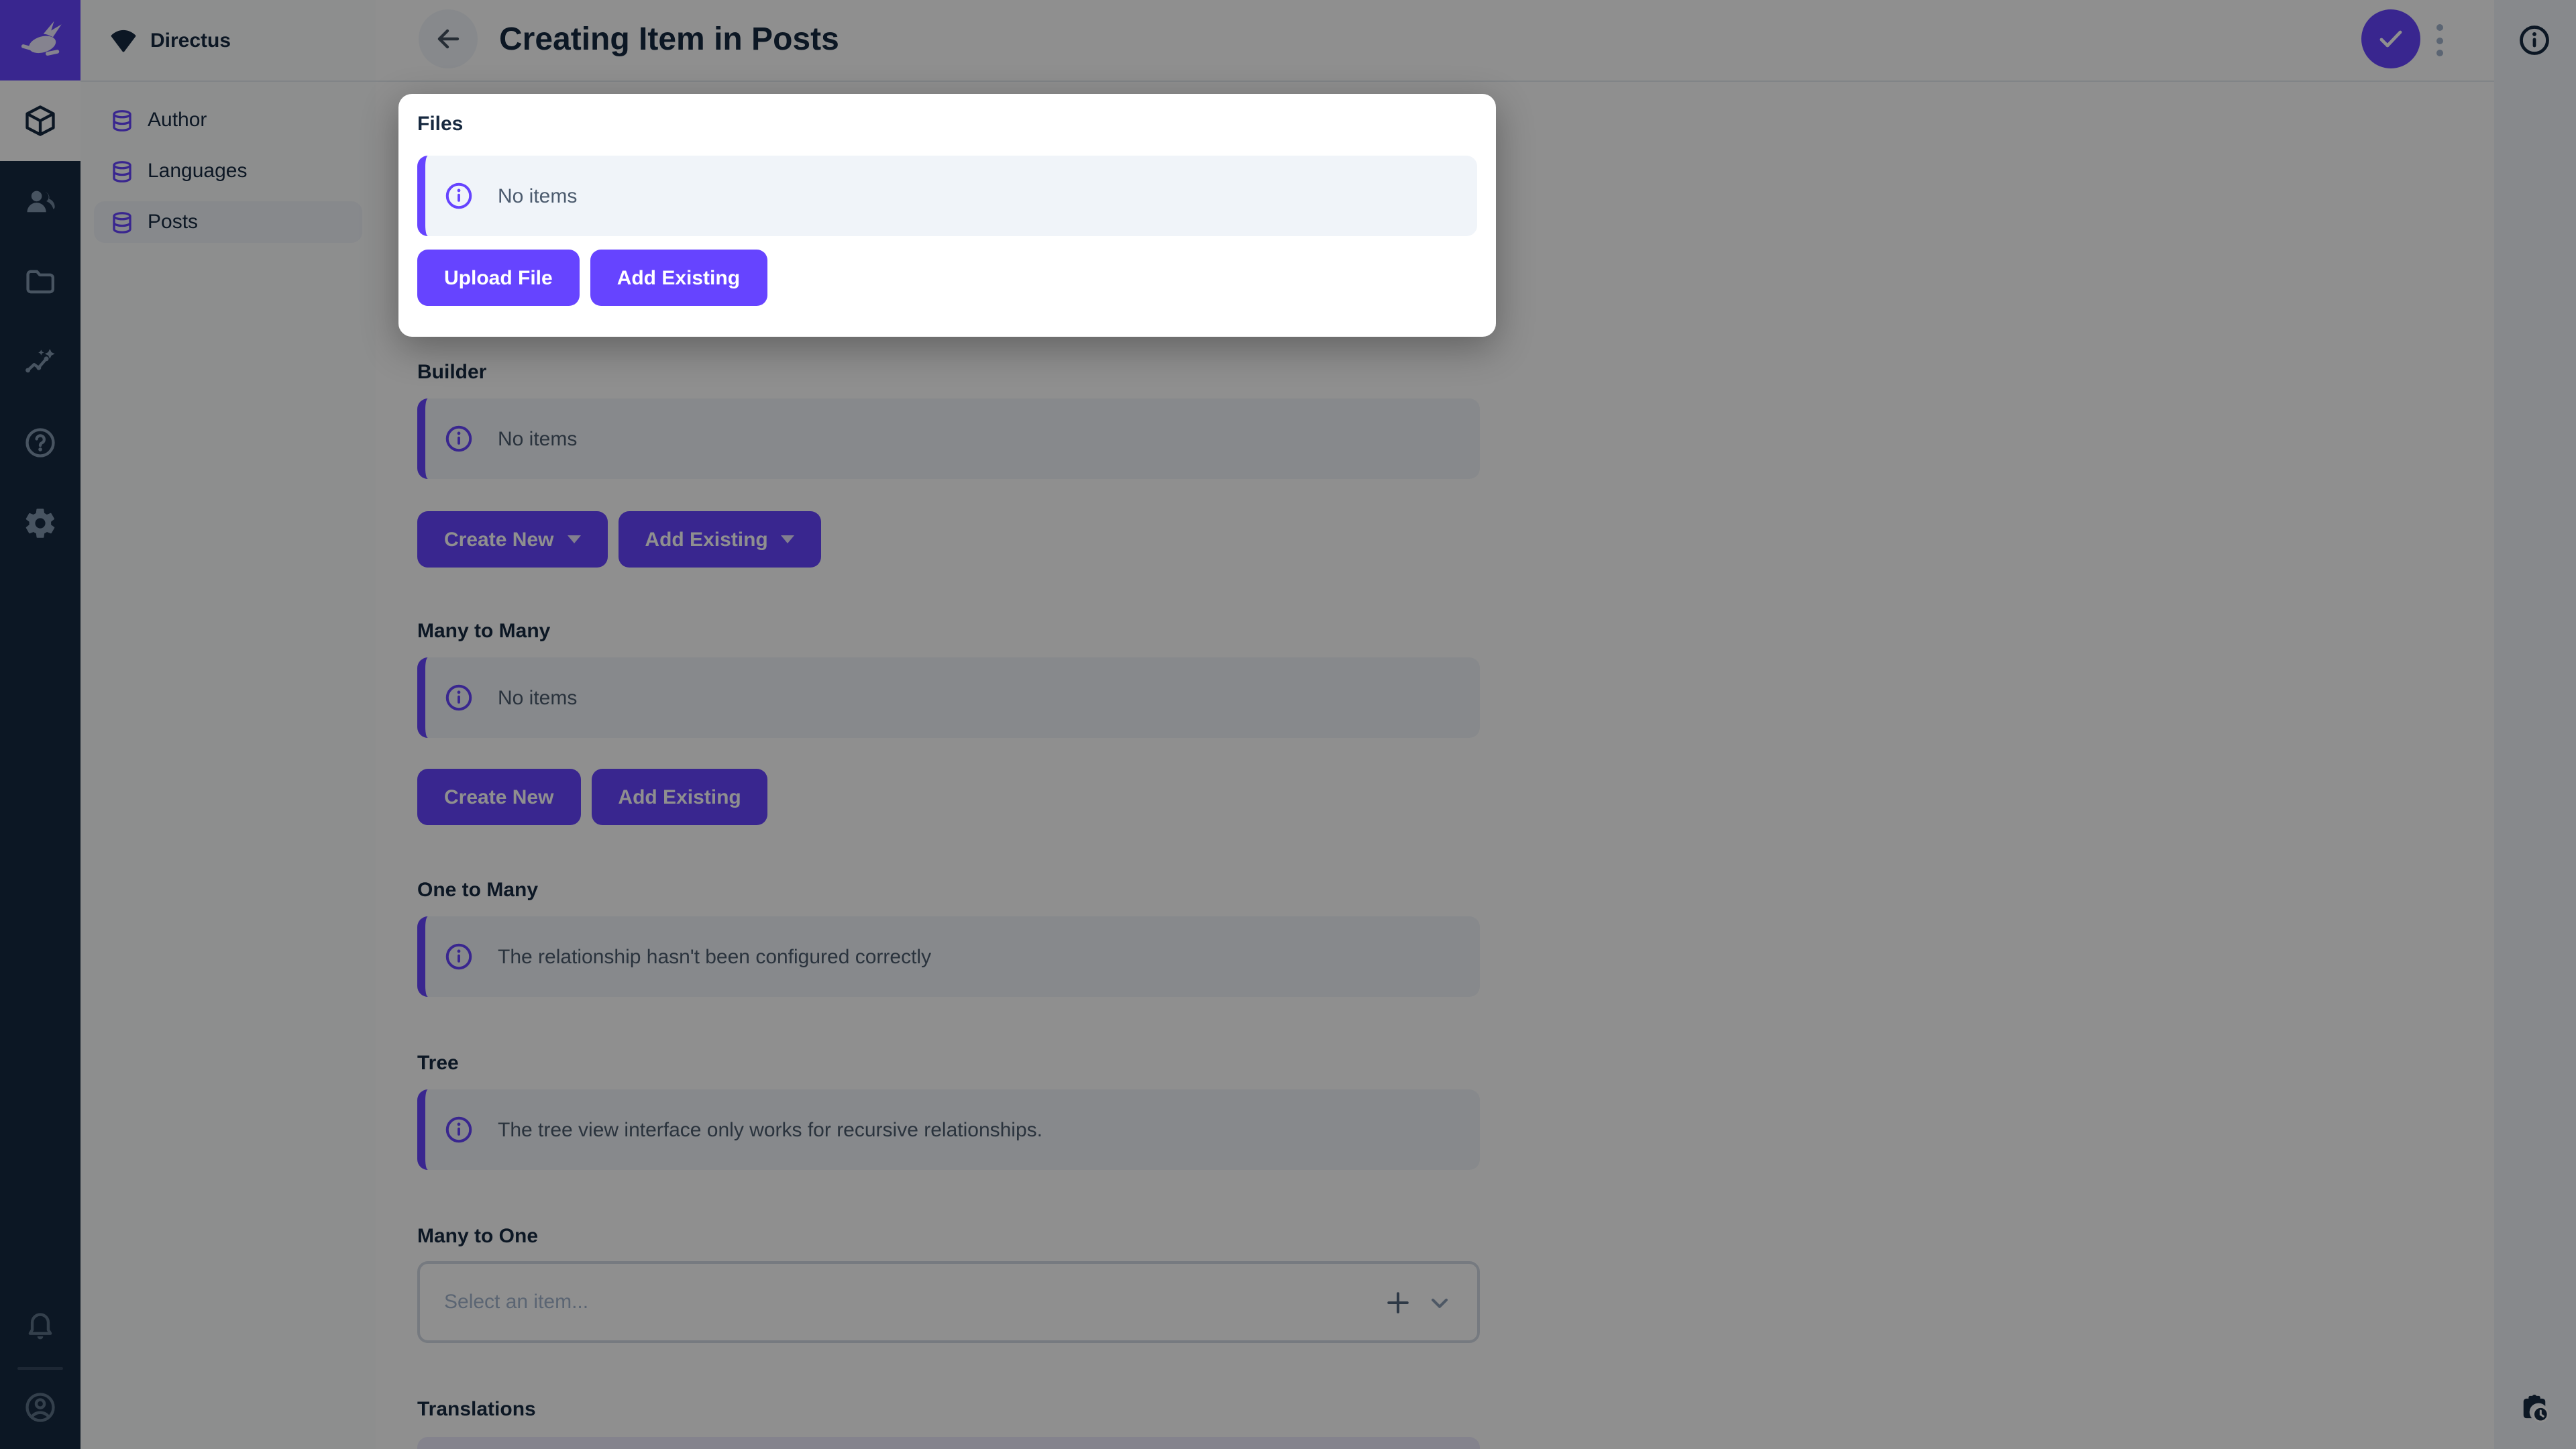  Describe the element at coordinates (498, 278) in the screenshot. I see `upload-file-button: Upload File` at that location.